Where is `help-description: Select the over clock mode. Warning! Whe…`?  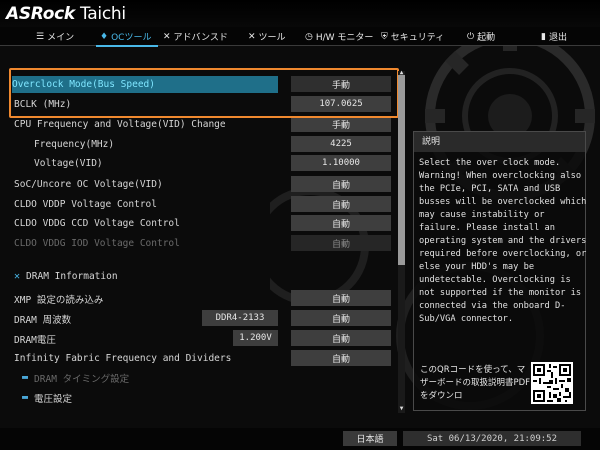 help-description: Select the over clock mode. Warning! Whe… is located at coordinates (503, 241).